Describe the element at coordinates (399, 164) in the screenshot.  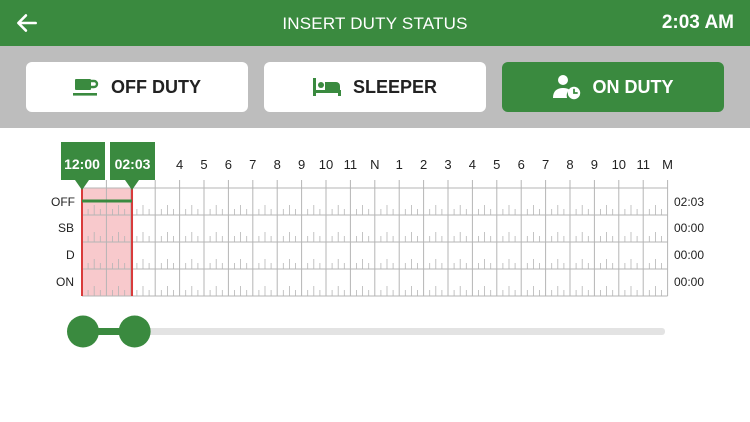
I see `hour-label: 1` at that location.